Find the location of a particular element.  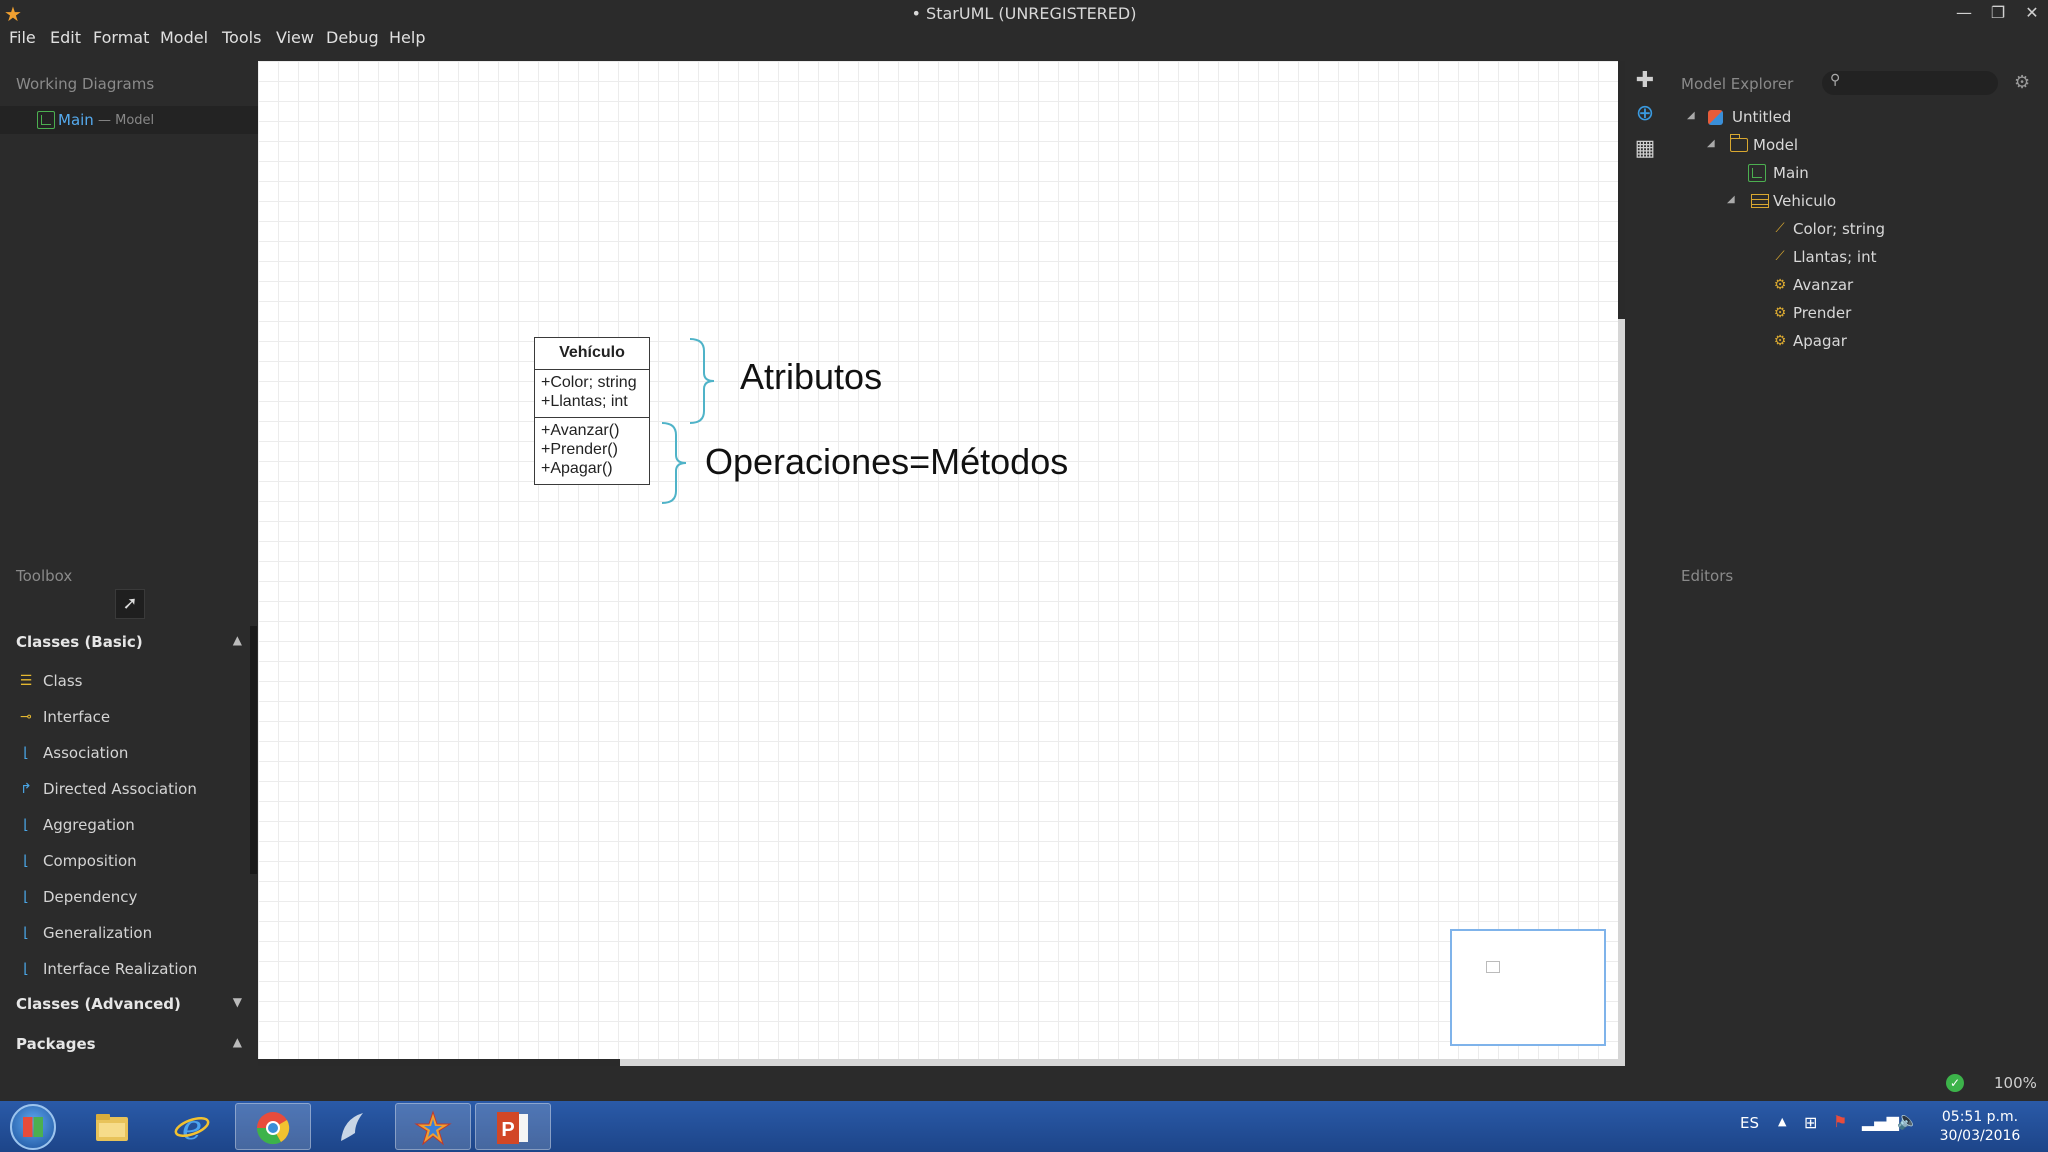

toolbox-item-generalization: ⌊ Generalization is located at coordinates (125, 933).